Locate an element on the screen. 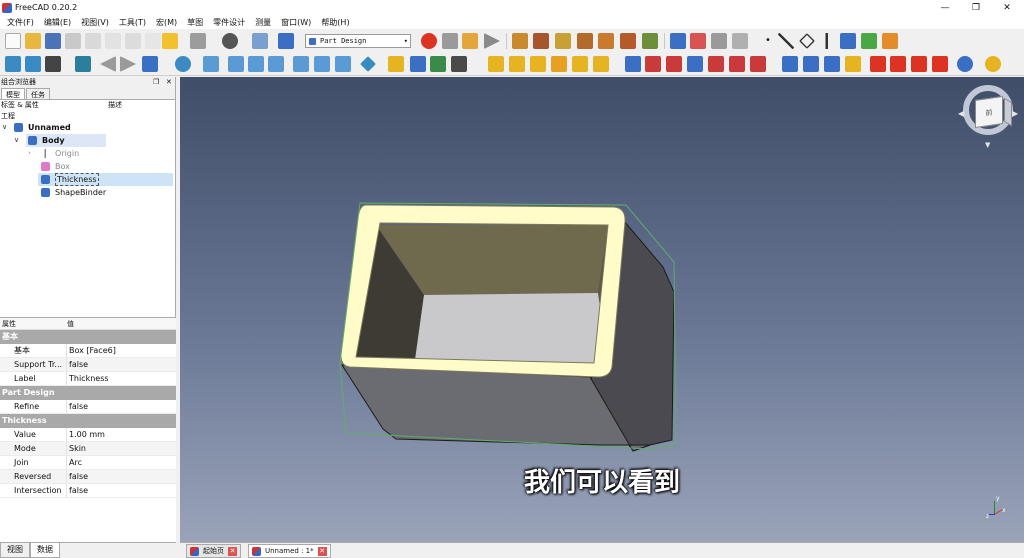 The width and height of the screenshot is (1024, 558). additive-primitive-icon is located at coordinates (601, 64).